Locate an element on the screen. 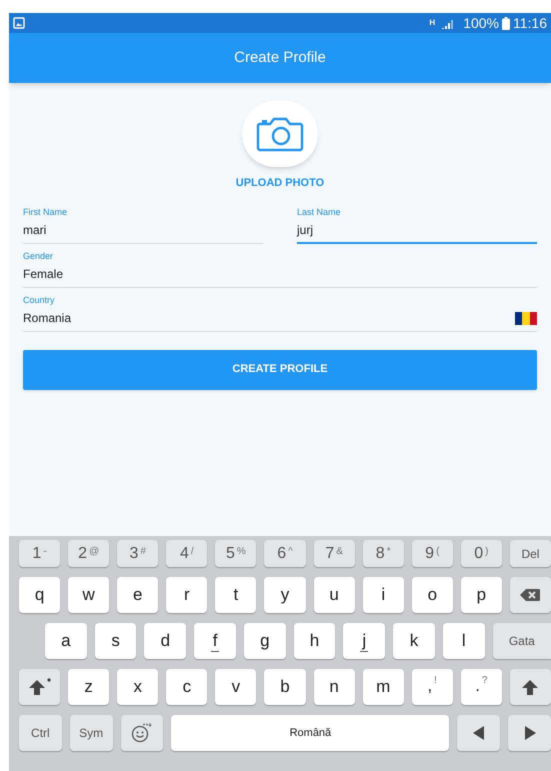 This screenshot has height=771, width=551. network-type: H is located at coordinates (432, 23).